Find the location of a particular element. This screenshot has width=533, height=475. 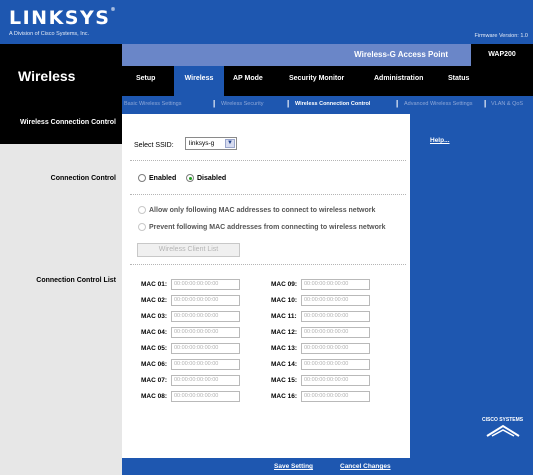

mac-label: MAC 06: is located at coordinates (154, 364).